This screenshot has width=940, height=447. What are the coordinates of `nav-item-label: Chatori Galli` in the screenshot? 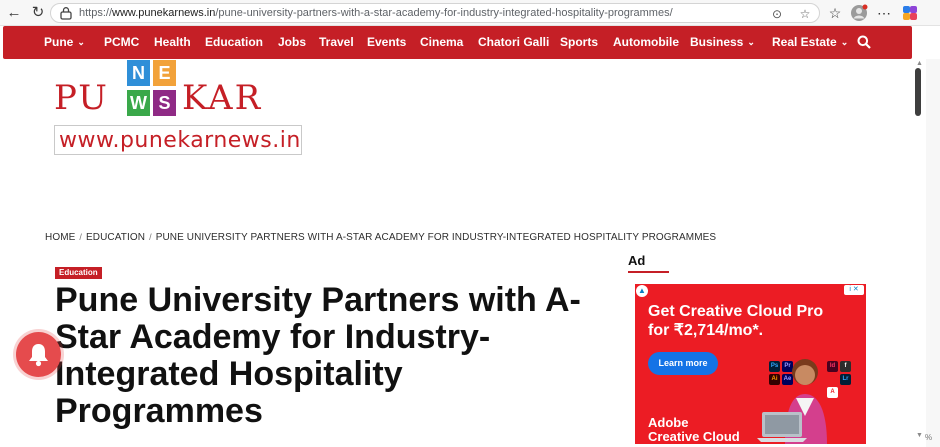 It's located at (514, 42).